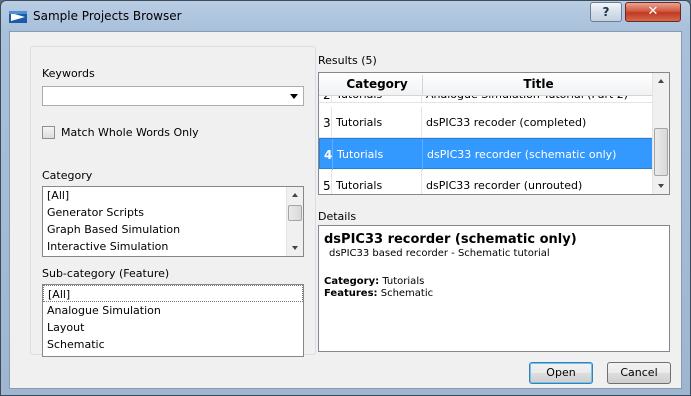 The width and height of the screenshot is (691, 396). I want to click on table-row: 5 Tutorials dsPIC33 recorder (unrouted), so click(486, 182).